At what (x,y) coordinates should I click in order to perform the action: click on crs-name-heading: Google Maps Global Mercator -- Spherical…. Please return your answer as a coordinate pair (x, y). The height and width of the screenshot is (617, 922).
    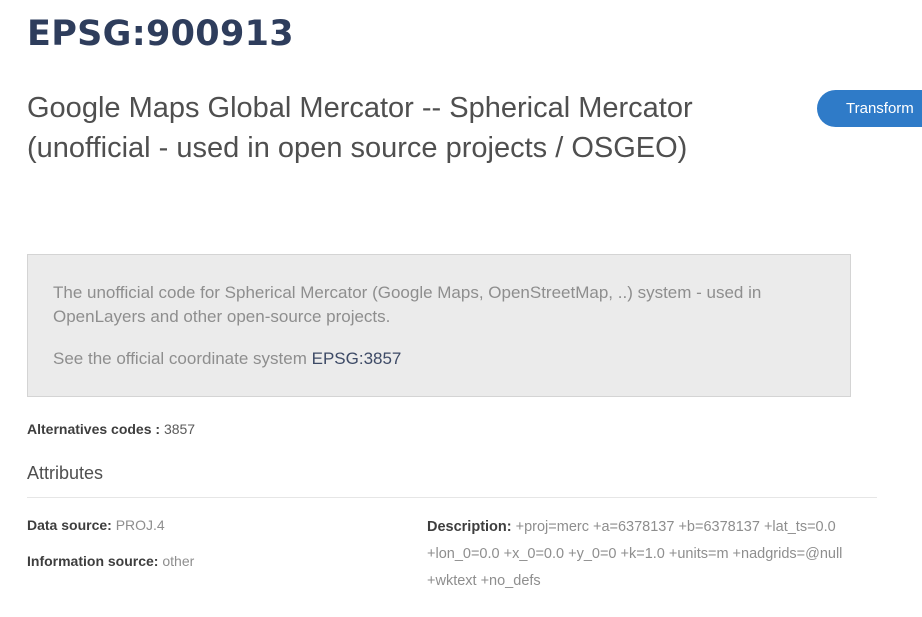
    Looking at the image, I should click on (360, 128).